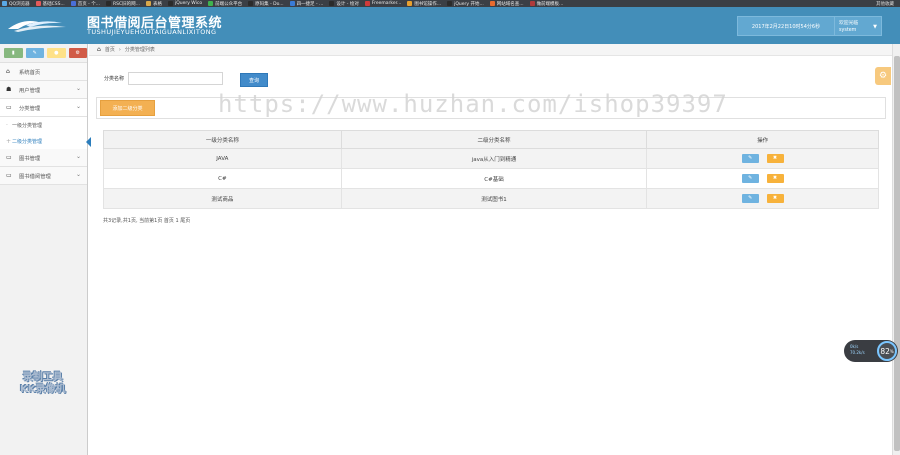 This screenshot has height=455, width=900. What do you see at coordinates (490, 50) in the screenshot?
I see `breadcrumb: ⌂ 首页 › 分类管理列表` at bounding box center [490, 50].